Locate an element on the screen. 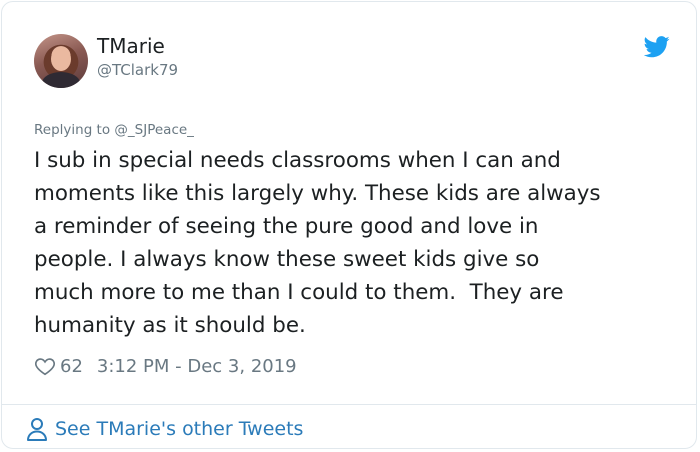 The height and width of the screenshot is (452, 700). author-name: TMarie is located at coordinates (131, 46).